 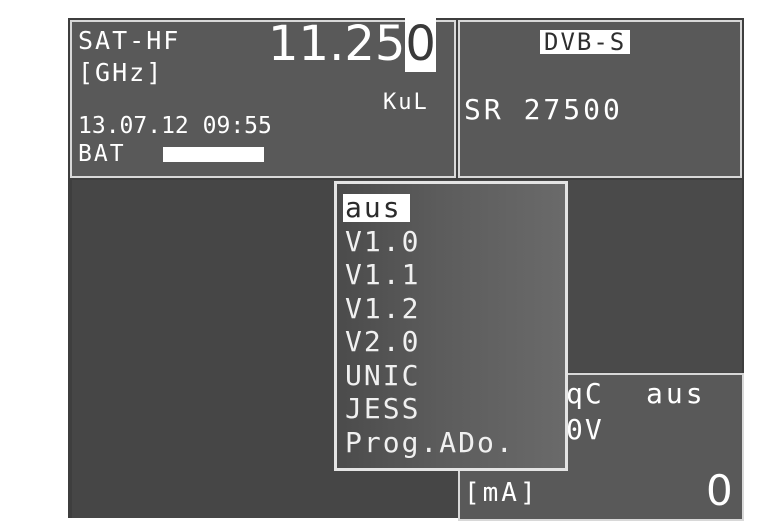 What do you see at coordinates (430, 443) in the screenshot?
I see `menu-item-prog-ado: Prog.ADo.` at bounding box center [430, 443].